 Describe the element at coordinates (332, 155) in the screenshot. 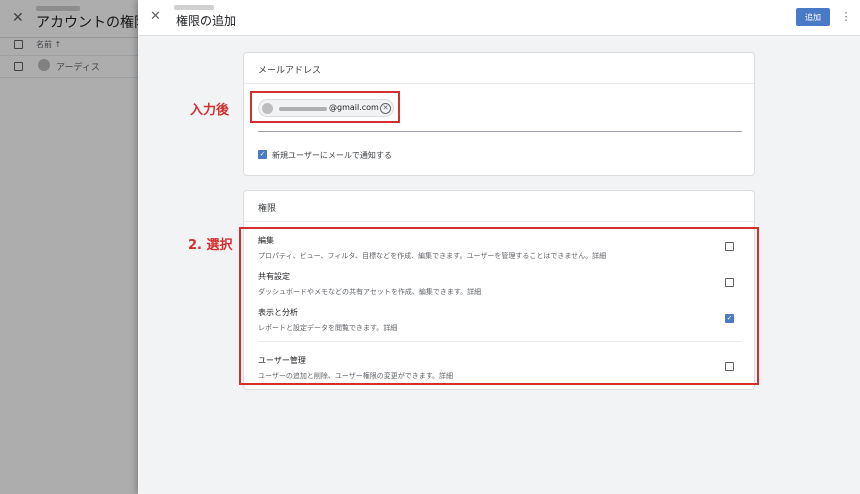

I see `notify-label: 新規ユーザーにメールで通知する` at that location.